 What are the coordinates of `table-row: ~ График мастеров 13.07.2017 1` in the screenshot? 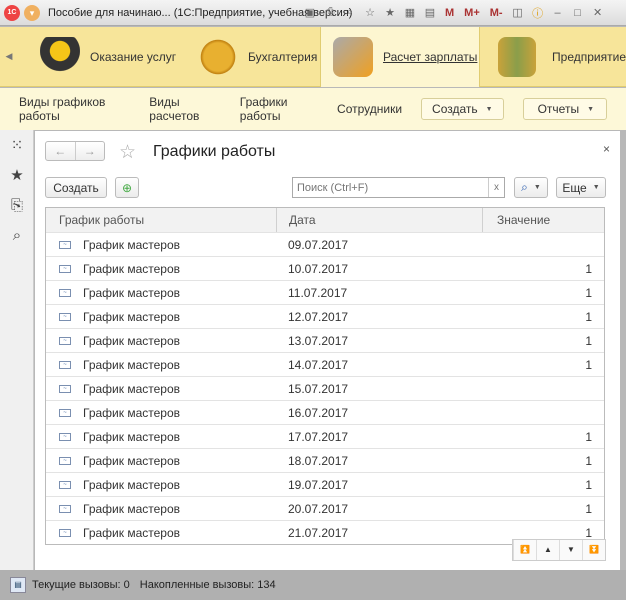 It's located at (325, 340).